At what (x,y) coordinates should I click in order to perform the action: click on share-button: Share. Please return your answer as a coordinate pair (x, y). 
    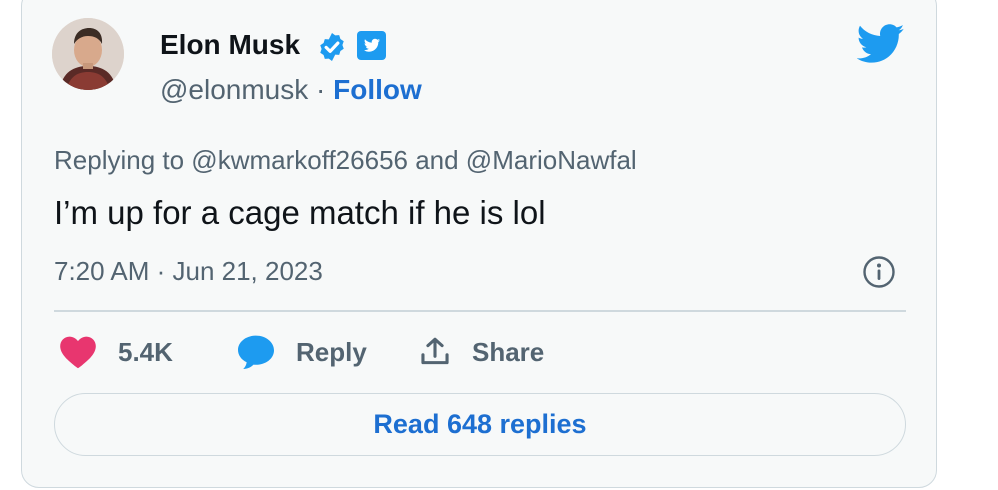
    Looking at the image, I should click on (481, 352).